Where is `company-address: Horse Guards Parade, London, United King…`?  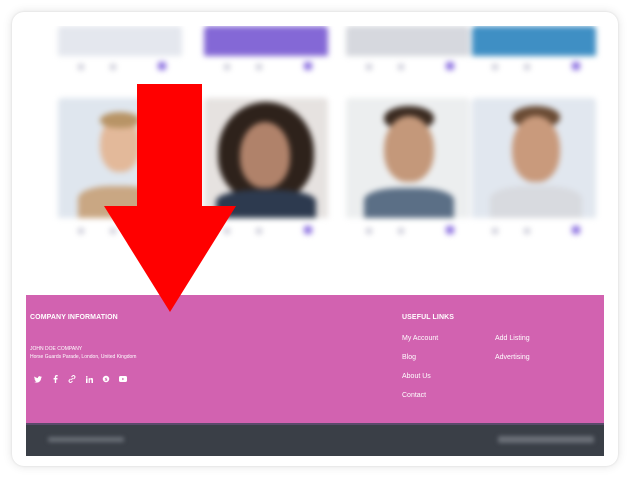 company-address: Horse Guards Parade, London, United King… is located at coordinates (83, 357).